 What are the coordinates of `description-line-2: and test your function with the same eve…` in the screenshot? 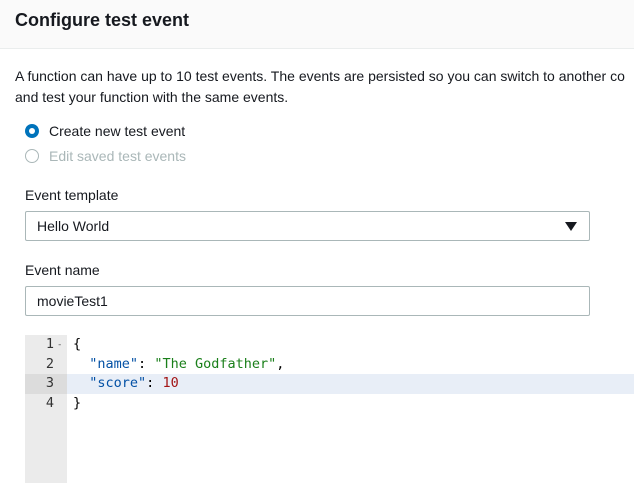 It's located at (152, 97).